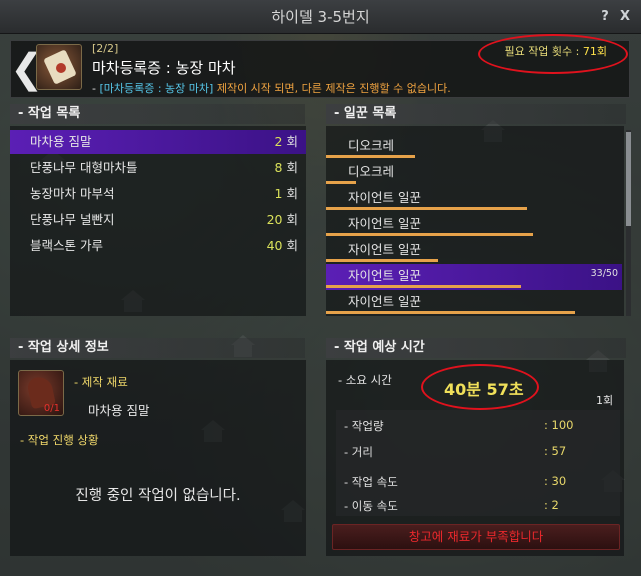  What do you see at coordinates (455, 451) in the screenshot?
I see `stat-distance: - 거리: 57` at bounding box center [455, 451].